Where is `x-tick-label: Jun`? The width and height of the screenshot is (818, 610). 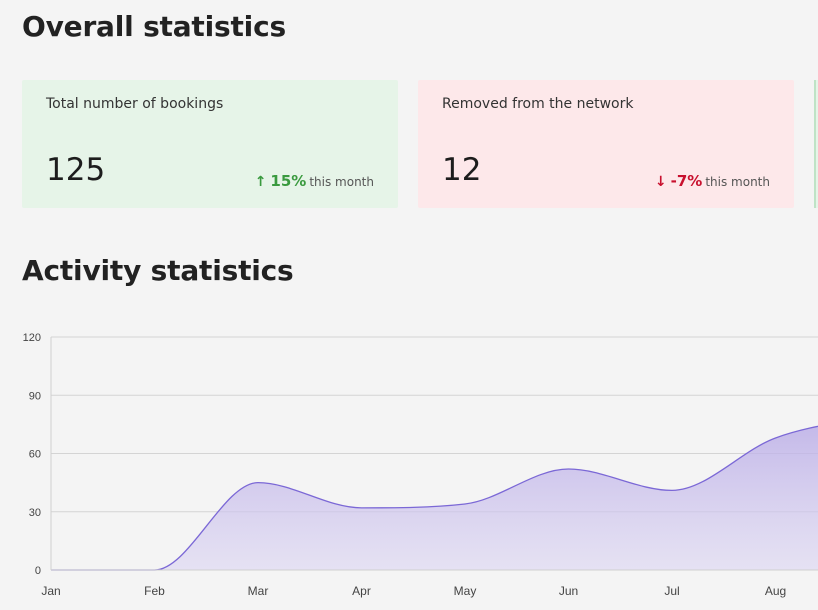 x-tick-label: Jun is located at coordinates (568, 591).